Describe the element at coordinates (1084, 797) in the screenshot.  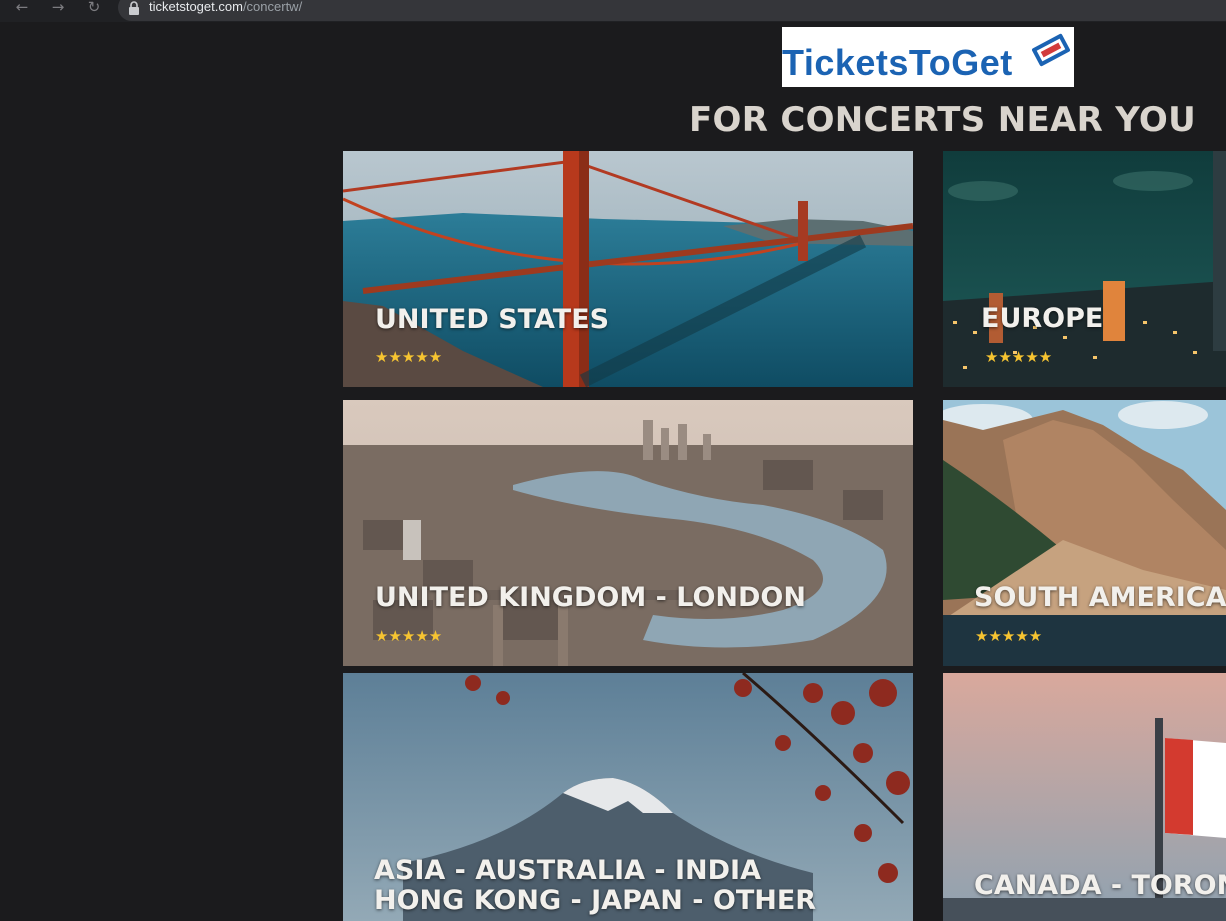
I see `card-canada: CANADA - TORON` at that location.